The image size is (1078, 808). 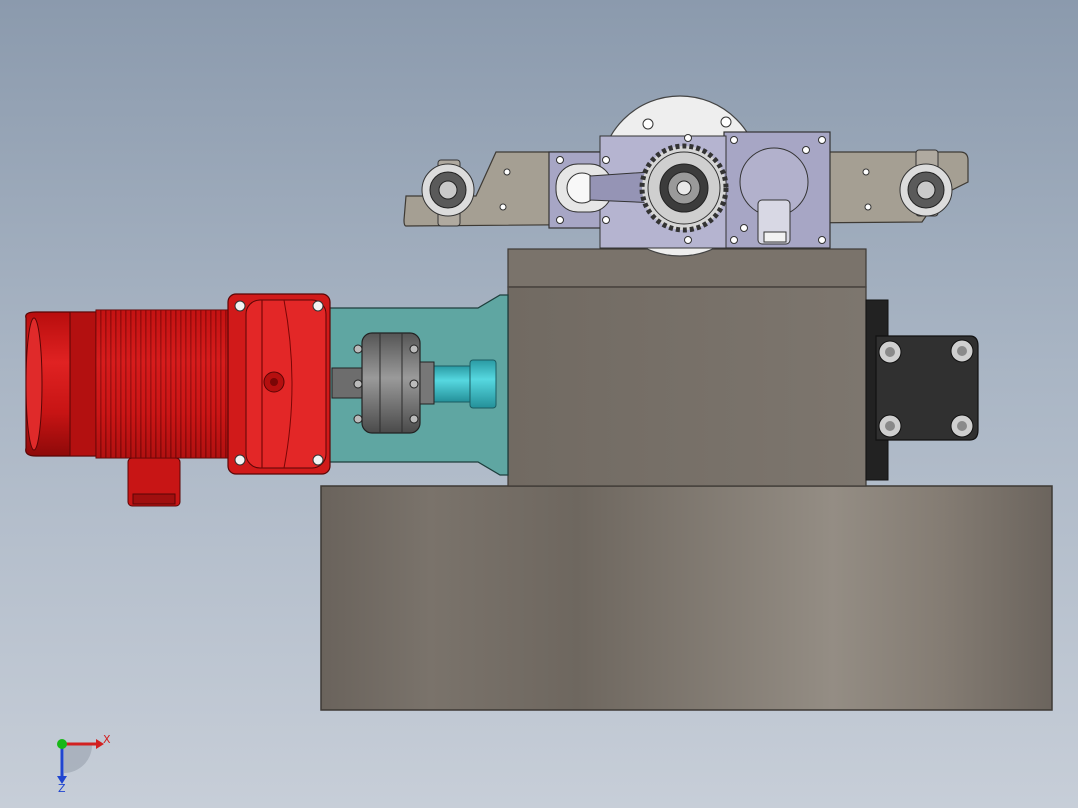 What do you see at coordinates (107, 739) in the screenshot?
I see `triad-x-label: X` at bounding box center [107, 739].